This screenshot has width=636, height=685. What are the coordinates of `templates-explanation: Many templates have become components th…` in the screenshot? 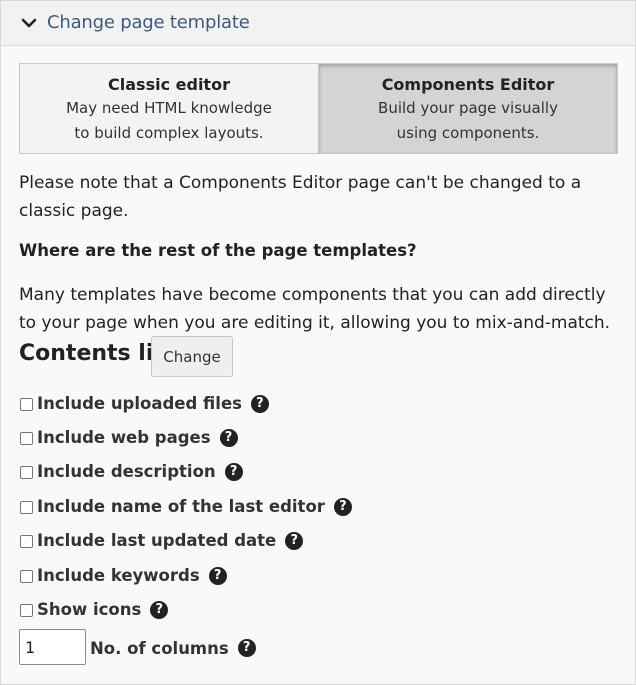 It's located at (315, 309).